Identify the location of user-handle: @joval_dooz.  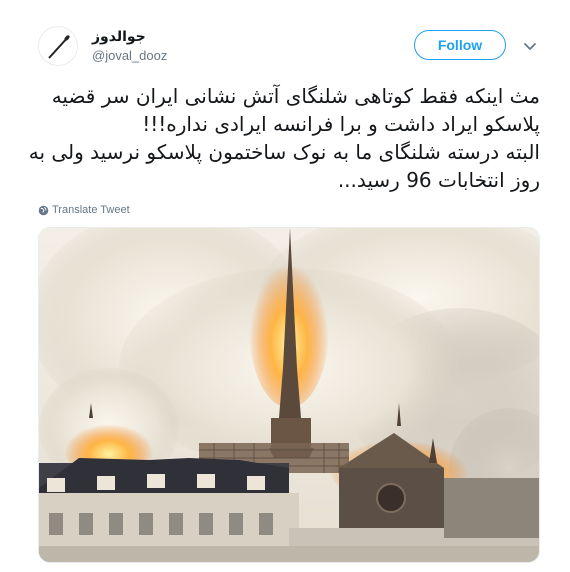
(129, 55).